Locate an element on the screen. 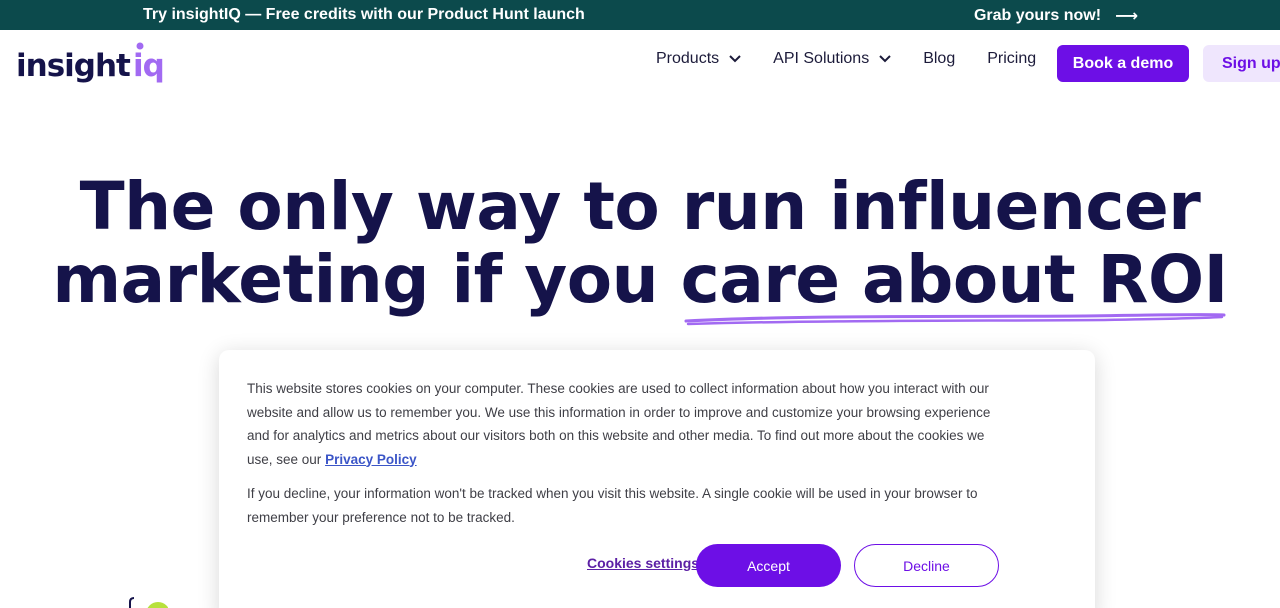 Image resolution: width=1280 pixels, height=608 pixels. privacy-policy-link: Privacy Policy is located at coordinates (371, 459).